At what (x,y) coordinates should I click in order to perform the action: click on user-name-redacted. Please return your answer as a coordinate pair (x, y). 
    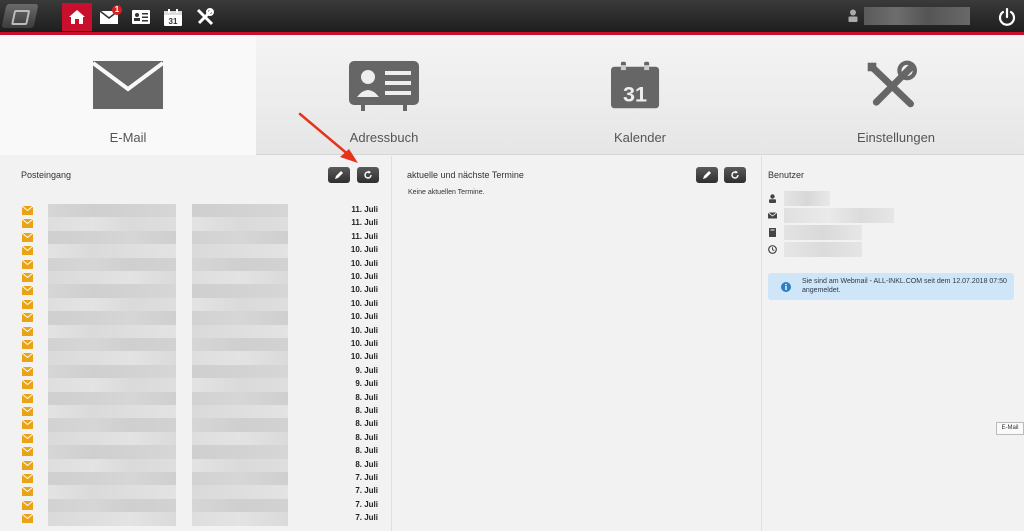
    Looking at the image, I should click on (807, 198).